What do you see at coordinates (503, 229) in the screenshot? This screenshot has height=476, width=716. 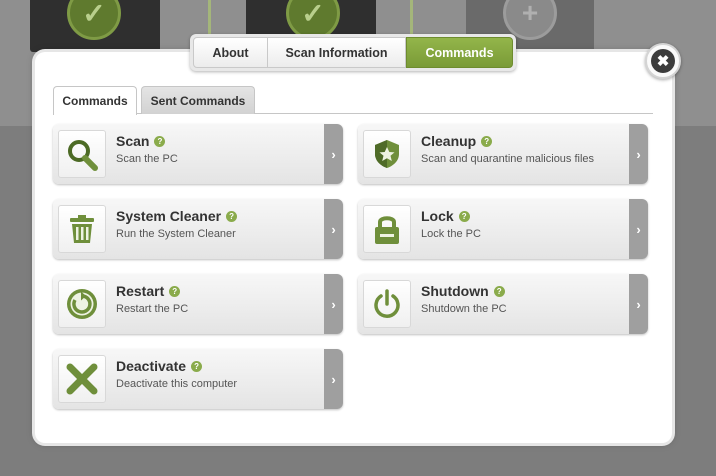 I see `command-lock: Lock? Lock the PC ›` at bounding box center [503, 229].